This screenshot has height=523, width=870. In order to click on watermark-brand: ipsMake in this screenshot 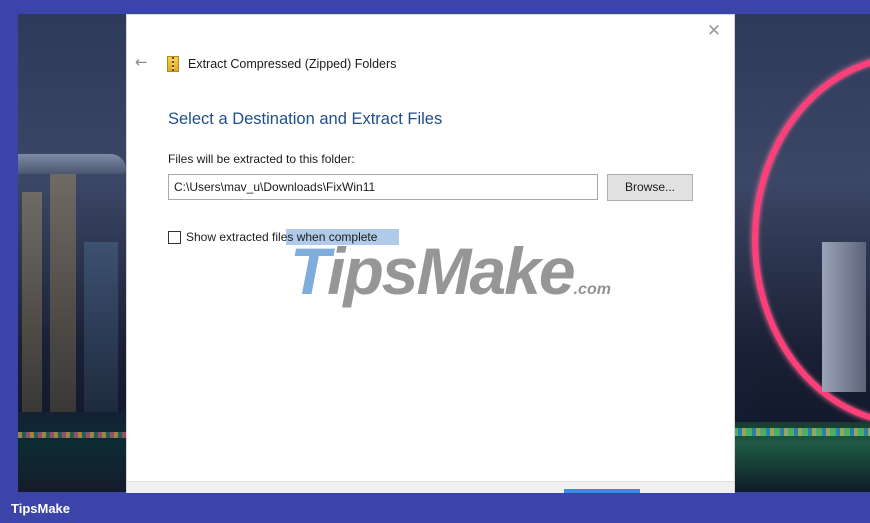, I will do `click(451, 271)`.